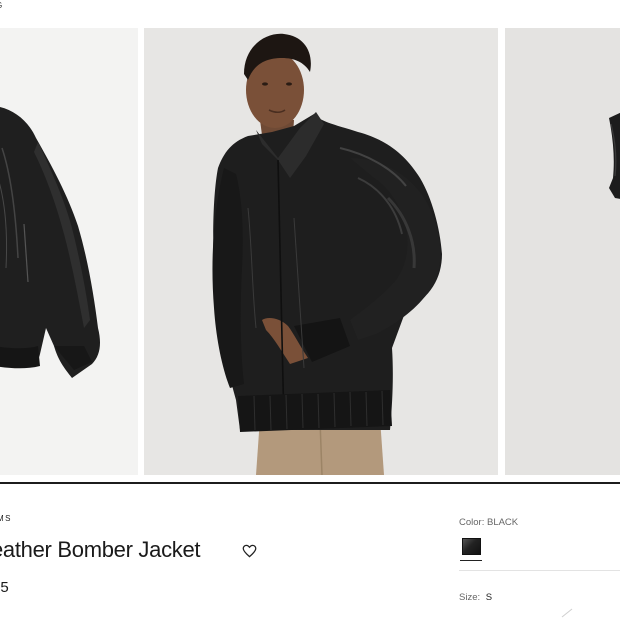  I want to click on size-selector: Size: S, so click(475, 597).